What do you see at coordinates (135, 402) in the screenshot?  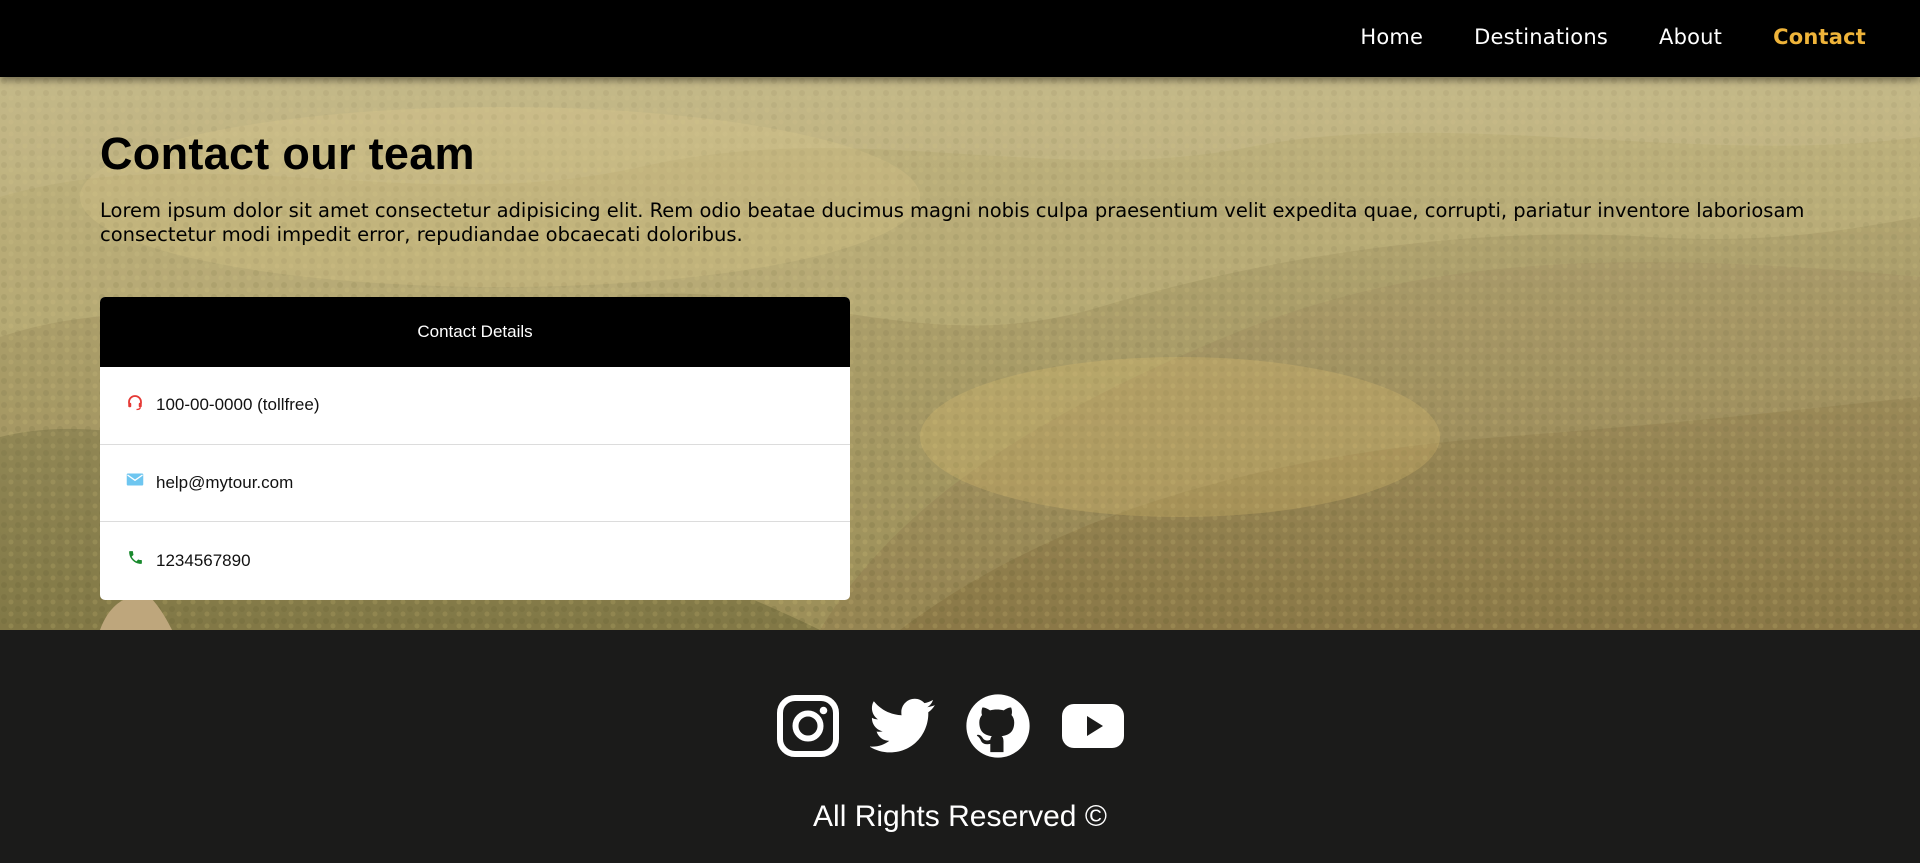 I see `headset-icon` at bounding box center [135, 402].